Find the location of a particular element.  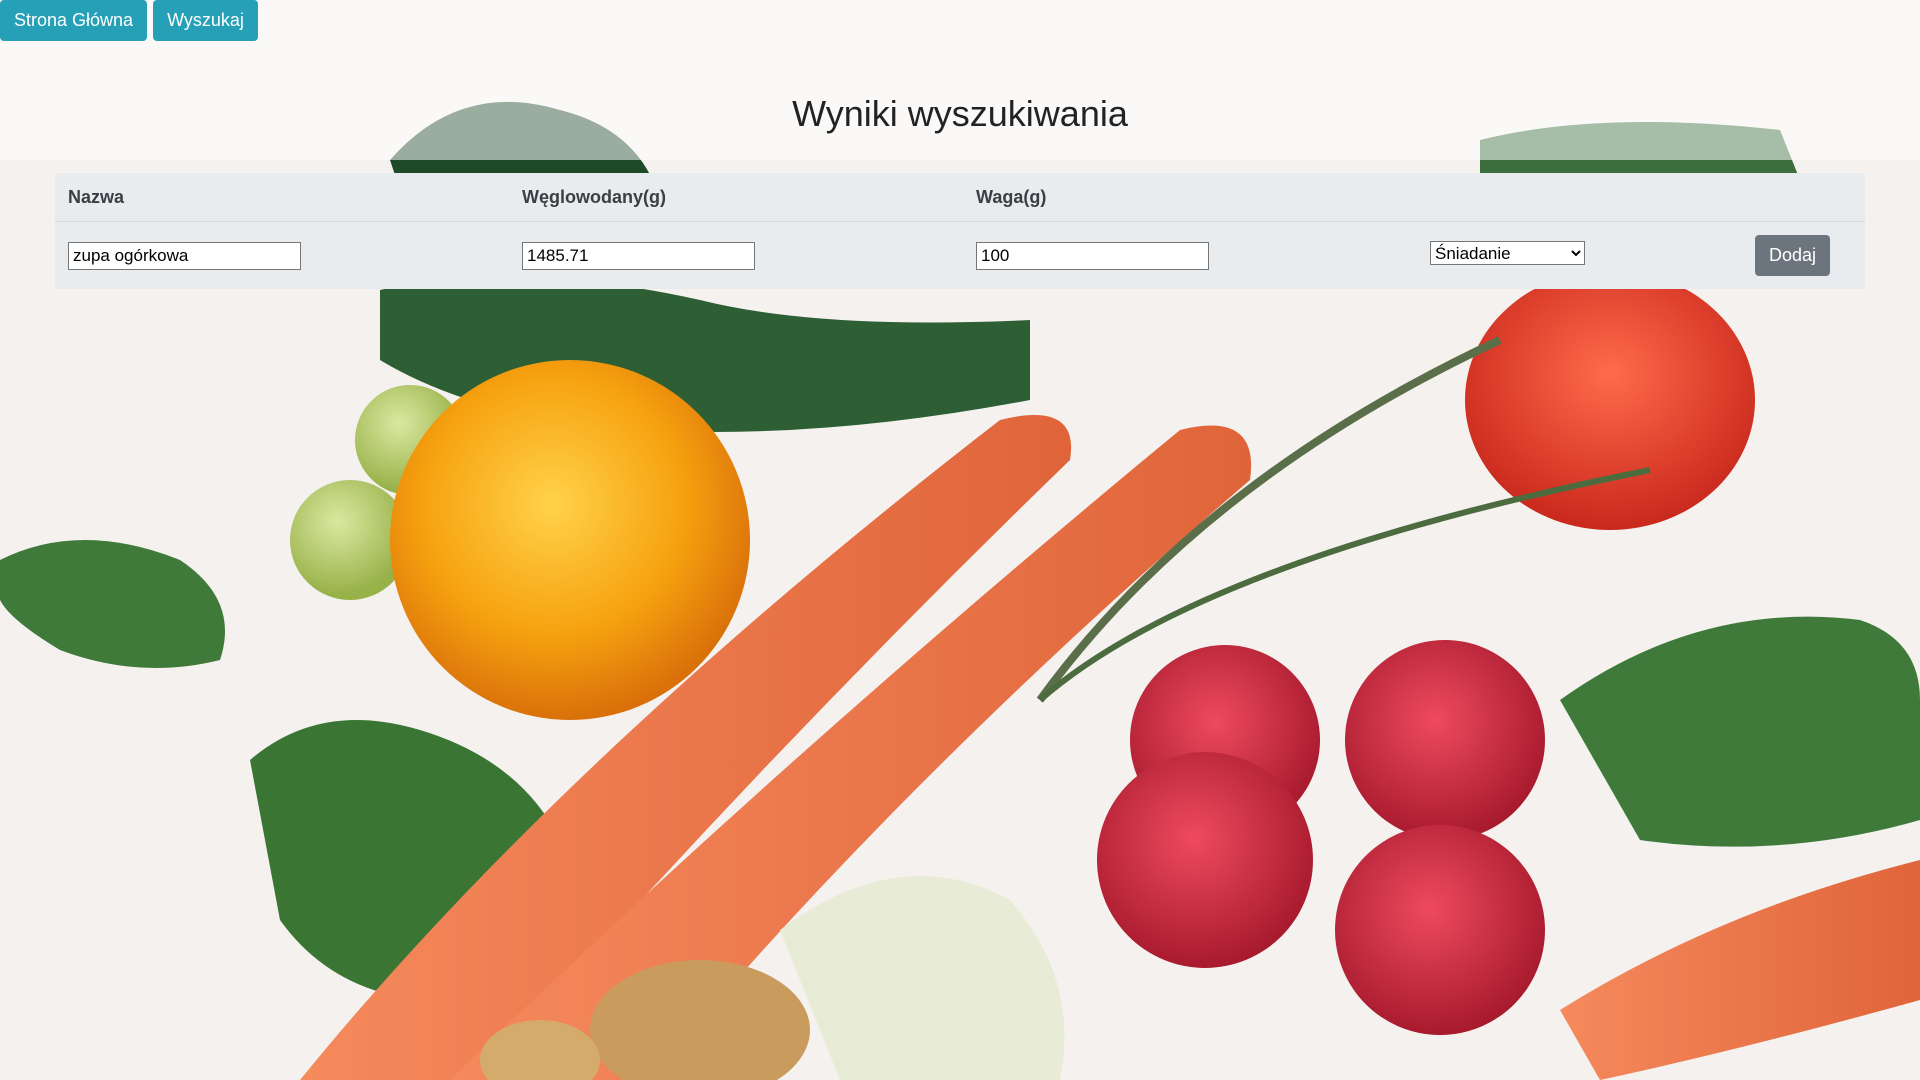

results-table: Nazwa Węglowodany(g) Waga(g) Śniadanie is located at coordinates (960, 231).